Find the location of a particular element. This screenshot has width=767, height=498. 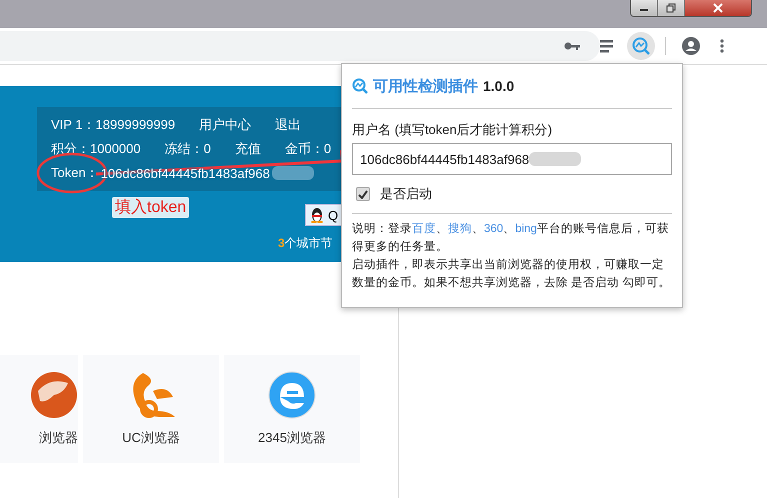

browser-card: 2345浏览器 is located at coordinates (292, 409).